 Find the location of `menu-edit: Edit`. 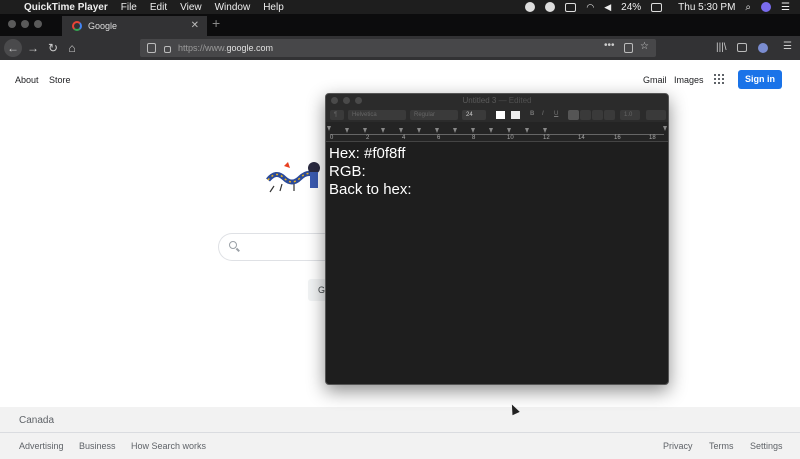

menu-edit: Edit is located at coordinates (158, 7).